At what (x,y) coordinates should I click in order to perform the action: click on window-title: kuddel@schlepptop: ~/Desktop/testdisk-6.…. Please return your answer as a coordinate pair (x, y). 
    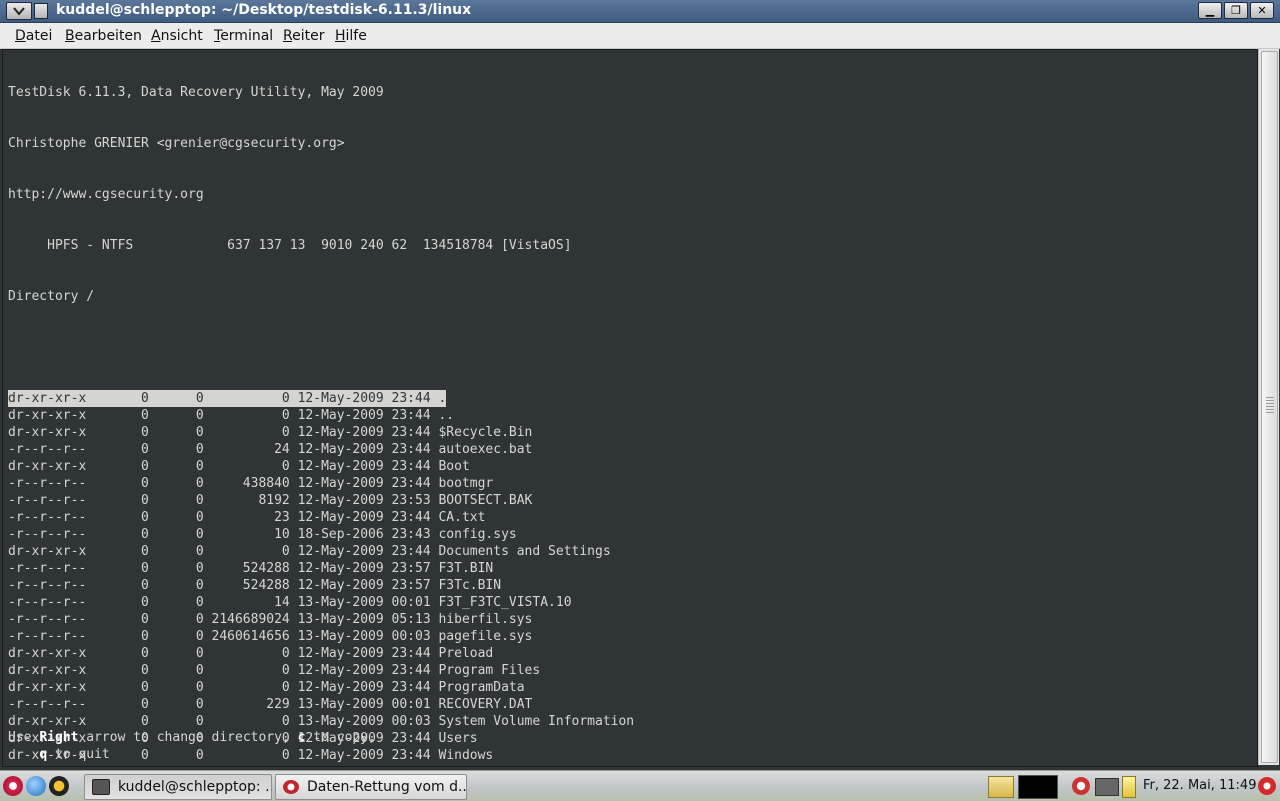
    Looking at the image, I should click on (264, 10).